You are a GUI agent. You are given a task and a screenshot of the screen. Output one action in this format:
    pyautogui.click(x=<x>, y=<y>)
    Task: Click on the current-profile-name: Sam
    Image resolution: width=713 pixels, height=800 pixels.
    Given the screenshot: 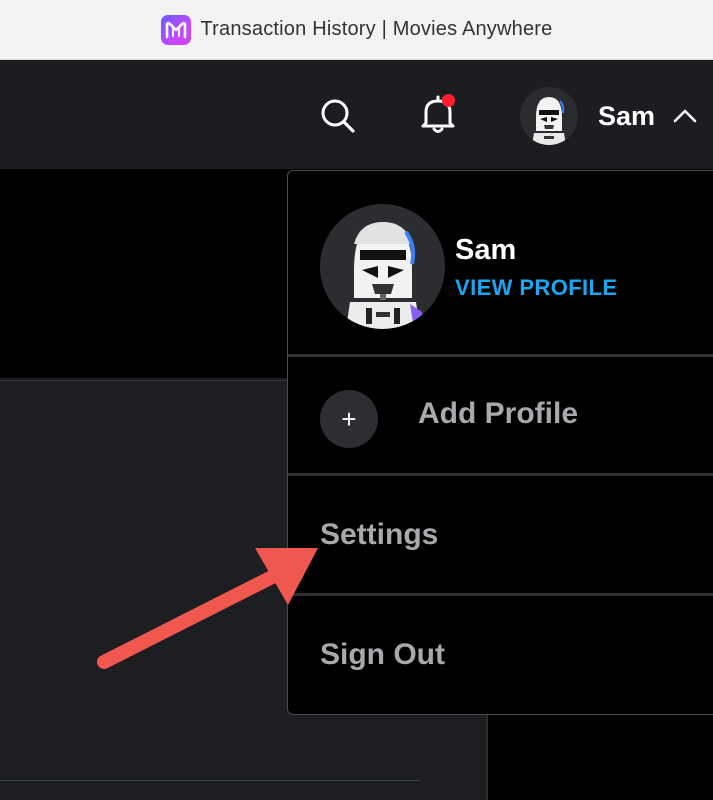 What is the action you would take?
    pyautogui.click(x=486, y=250)
    